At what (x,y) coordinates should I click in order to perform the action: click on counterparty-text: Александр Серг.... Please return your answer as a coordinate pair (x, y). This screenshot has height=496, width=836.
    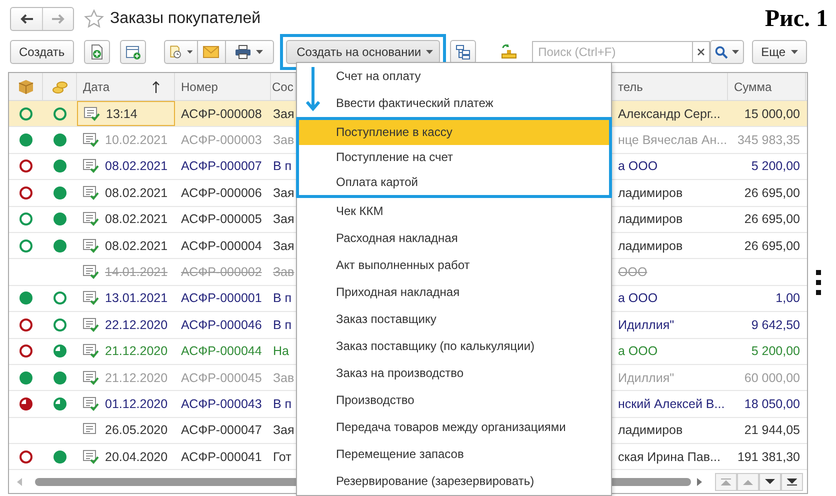
    Looking at the image, I should click on (669, 113).